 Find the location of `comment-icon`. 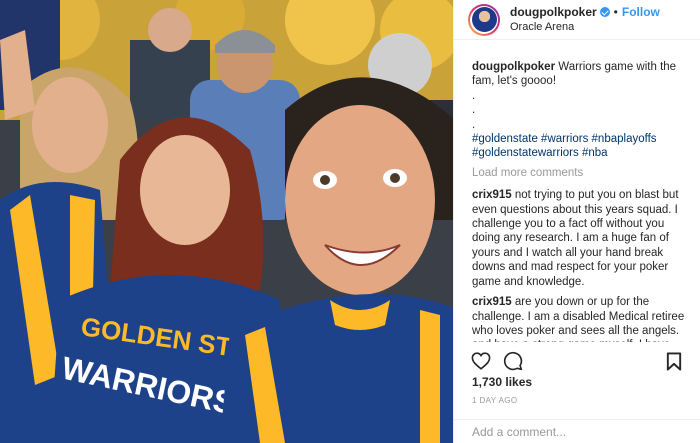

comment-icon is located at coordinates (513, 361).